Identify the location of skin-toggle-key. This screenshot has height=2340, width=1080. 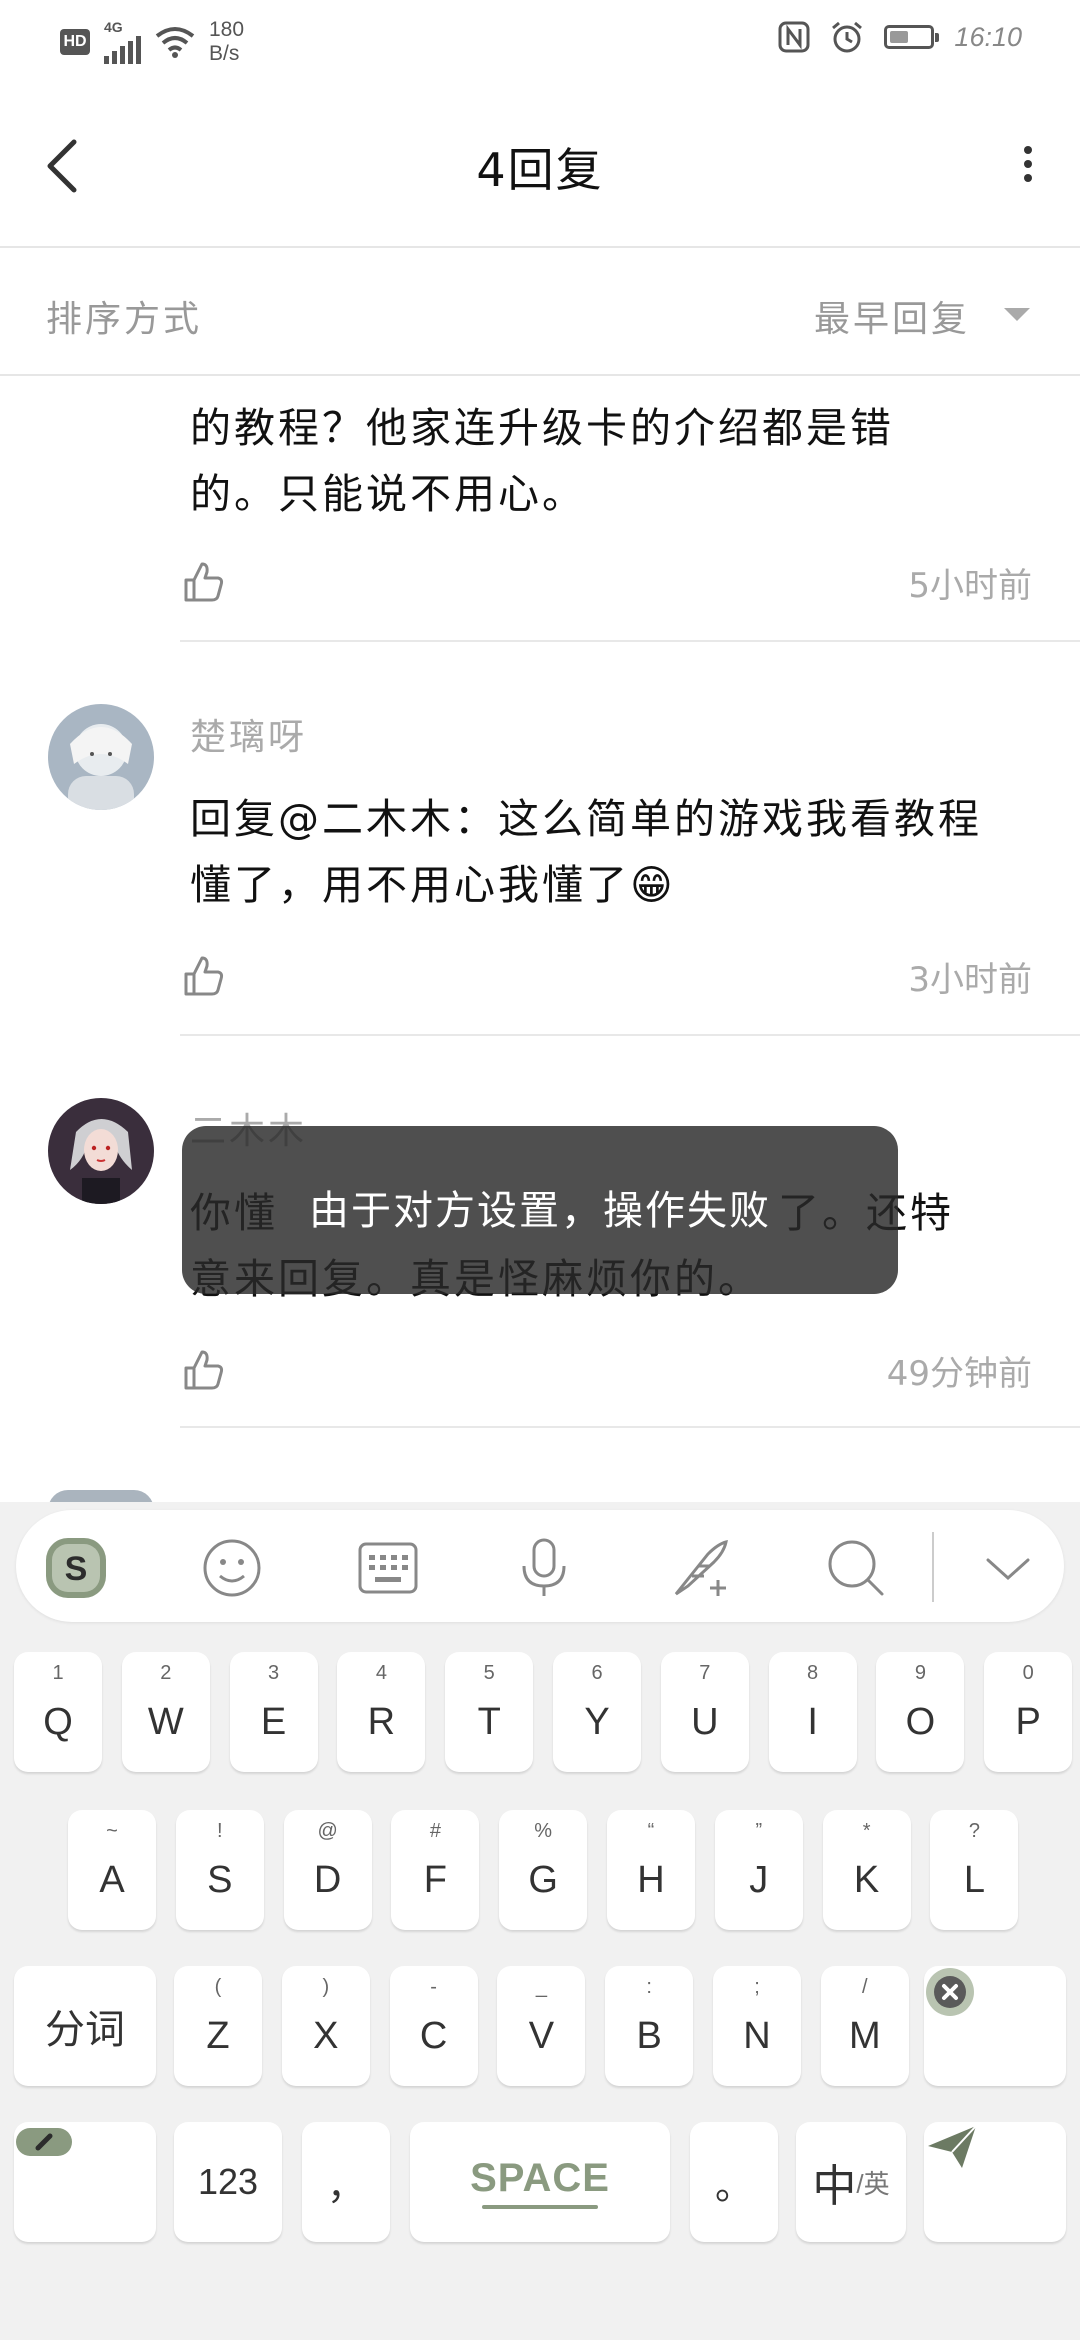
(85, 2182).